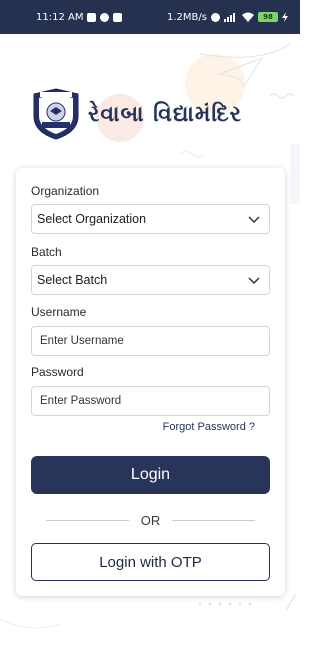 This screenshot has width=320, height=650. Describe the element at coordinates (150, 475) in the screenshot. I see `login-button: Login` at that location.